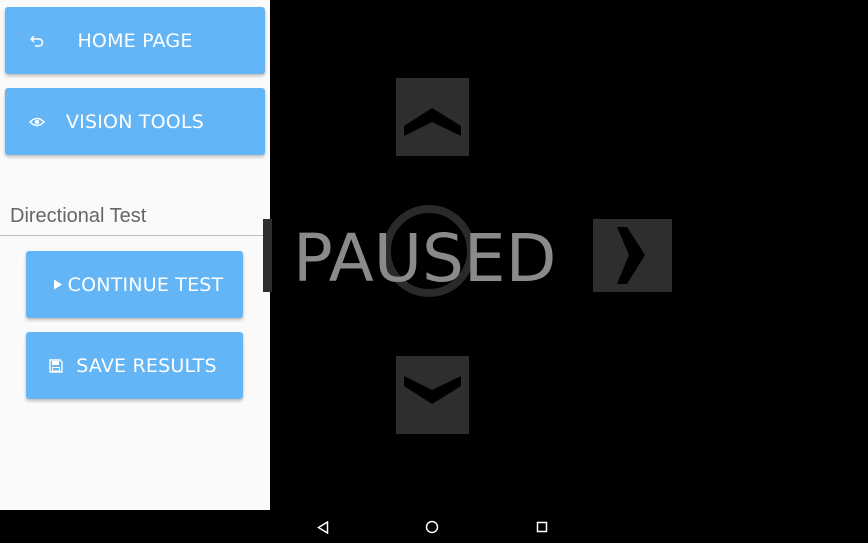  I want to click on continue-test-button: CONTINUE TEST, so click(134, 284).